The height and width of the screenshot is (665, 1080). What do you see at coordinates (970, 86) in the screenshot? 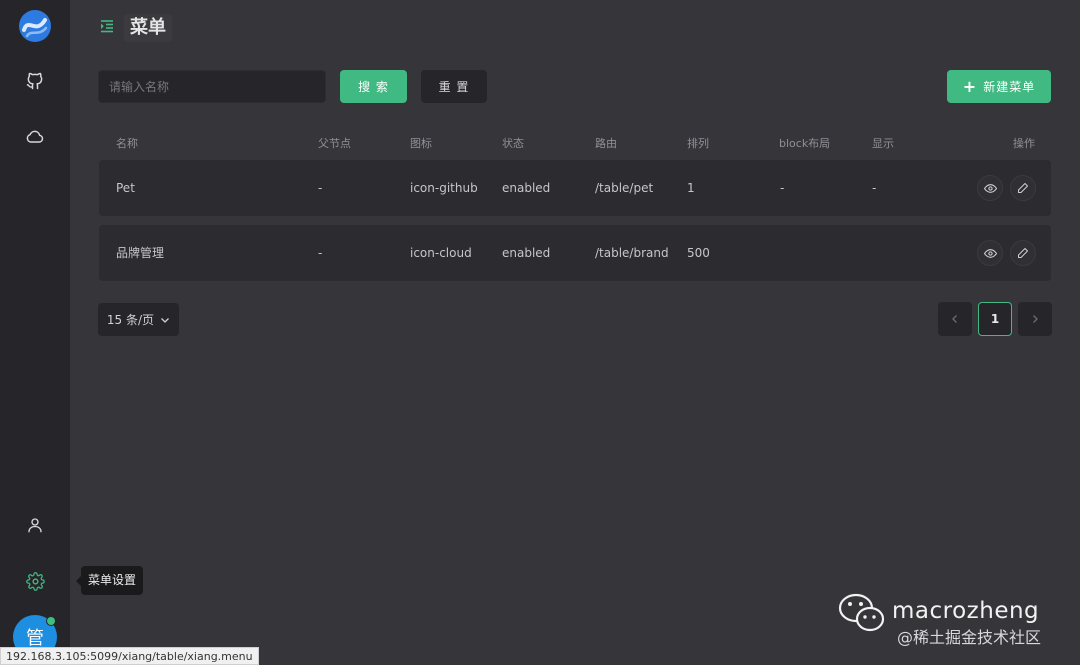
I see `plus-icon: +` at bounding box center [970, 86].